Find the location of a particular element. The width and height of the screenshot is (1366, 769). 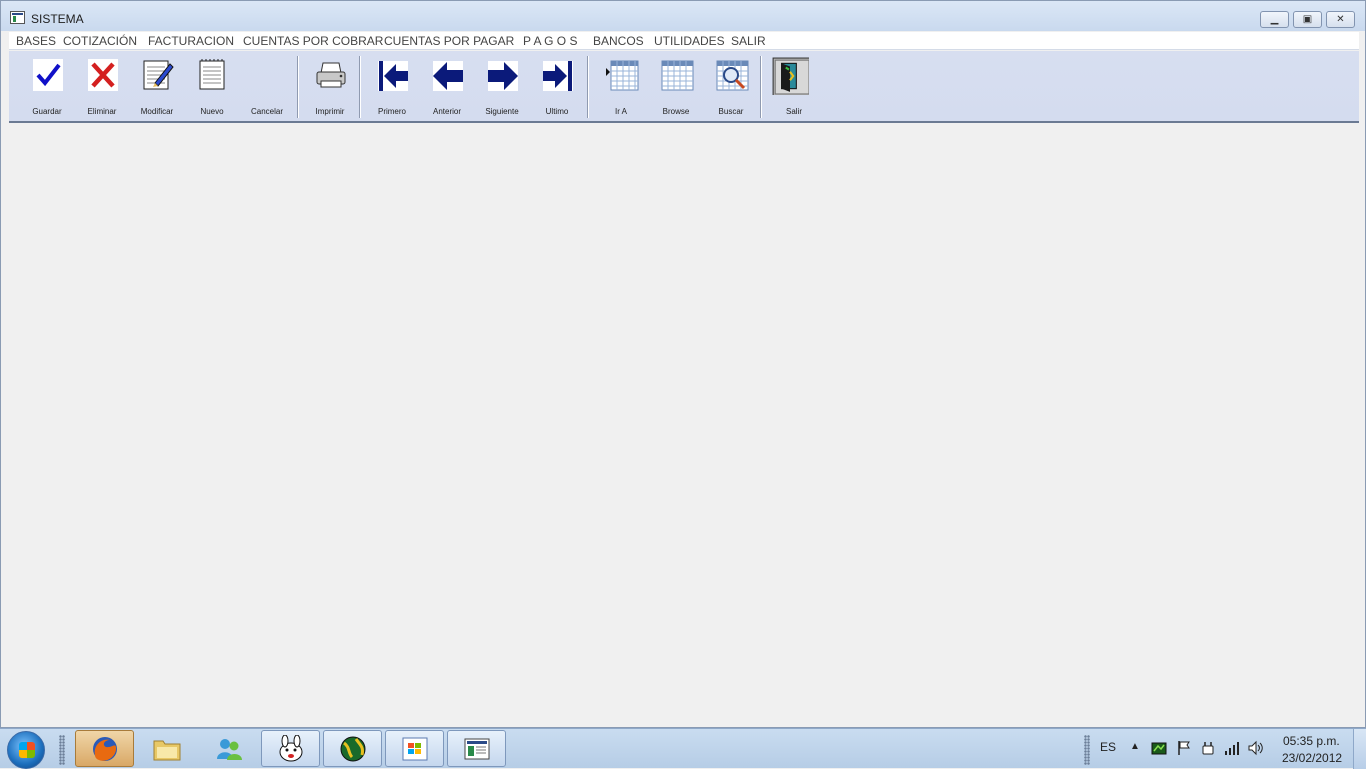

app-icon is located at coordinates (17, 17).